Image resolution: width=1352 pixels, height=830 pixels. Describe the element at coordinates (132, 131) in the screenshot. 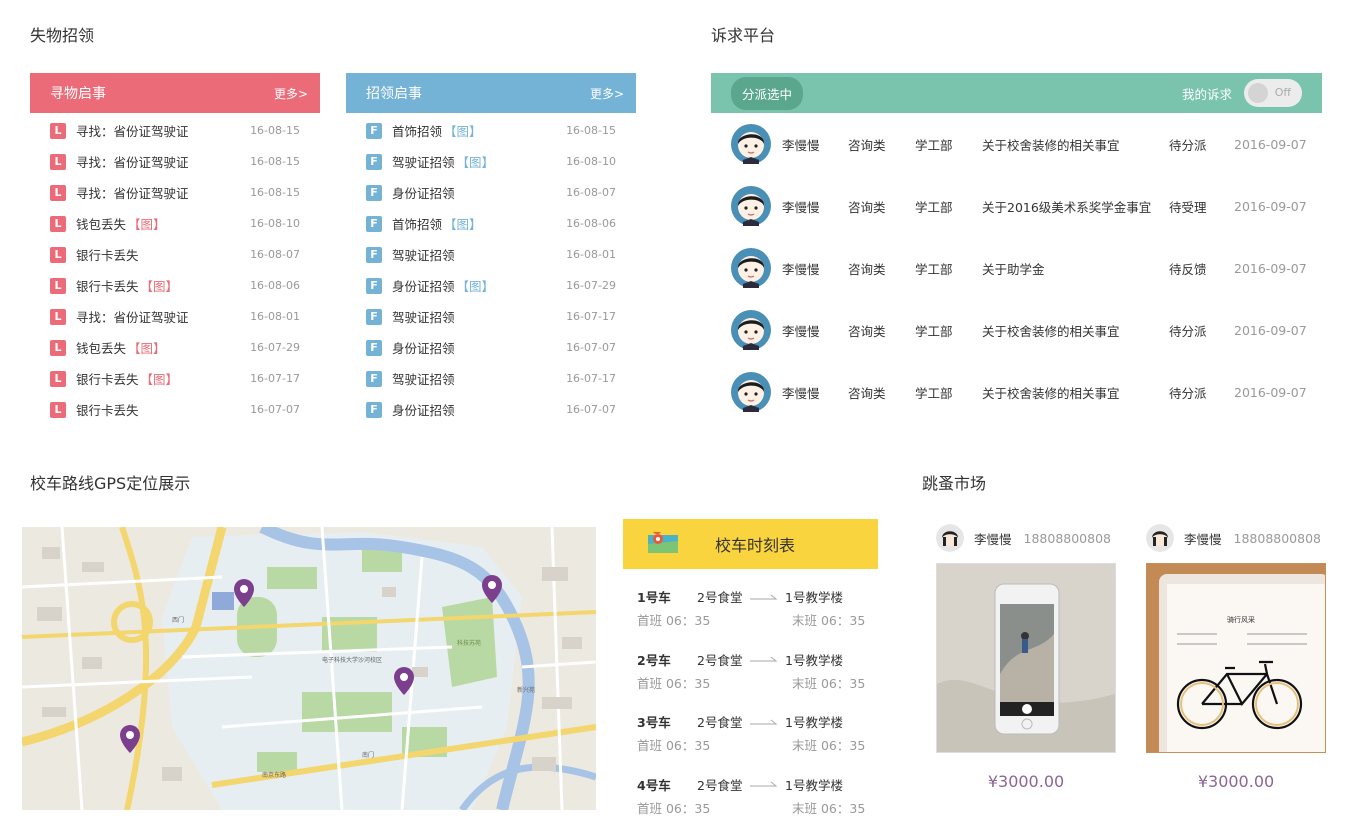

I see `notice-text: 寻找：省份证驾驶证` at that location.